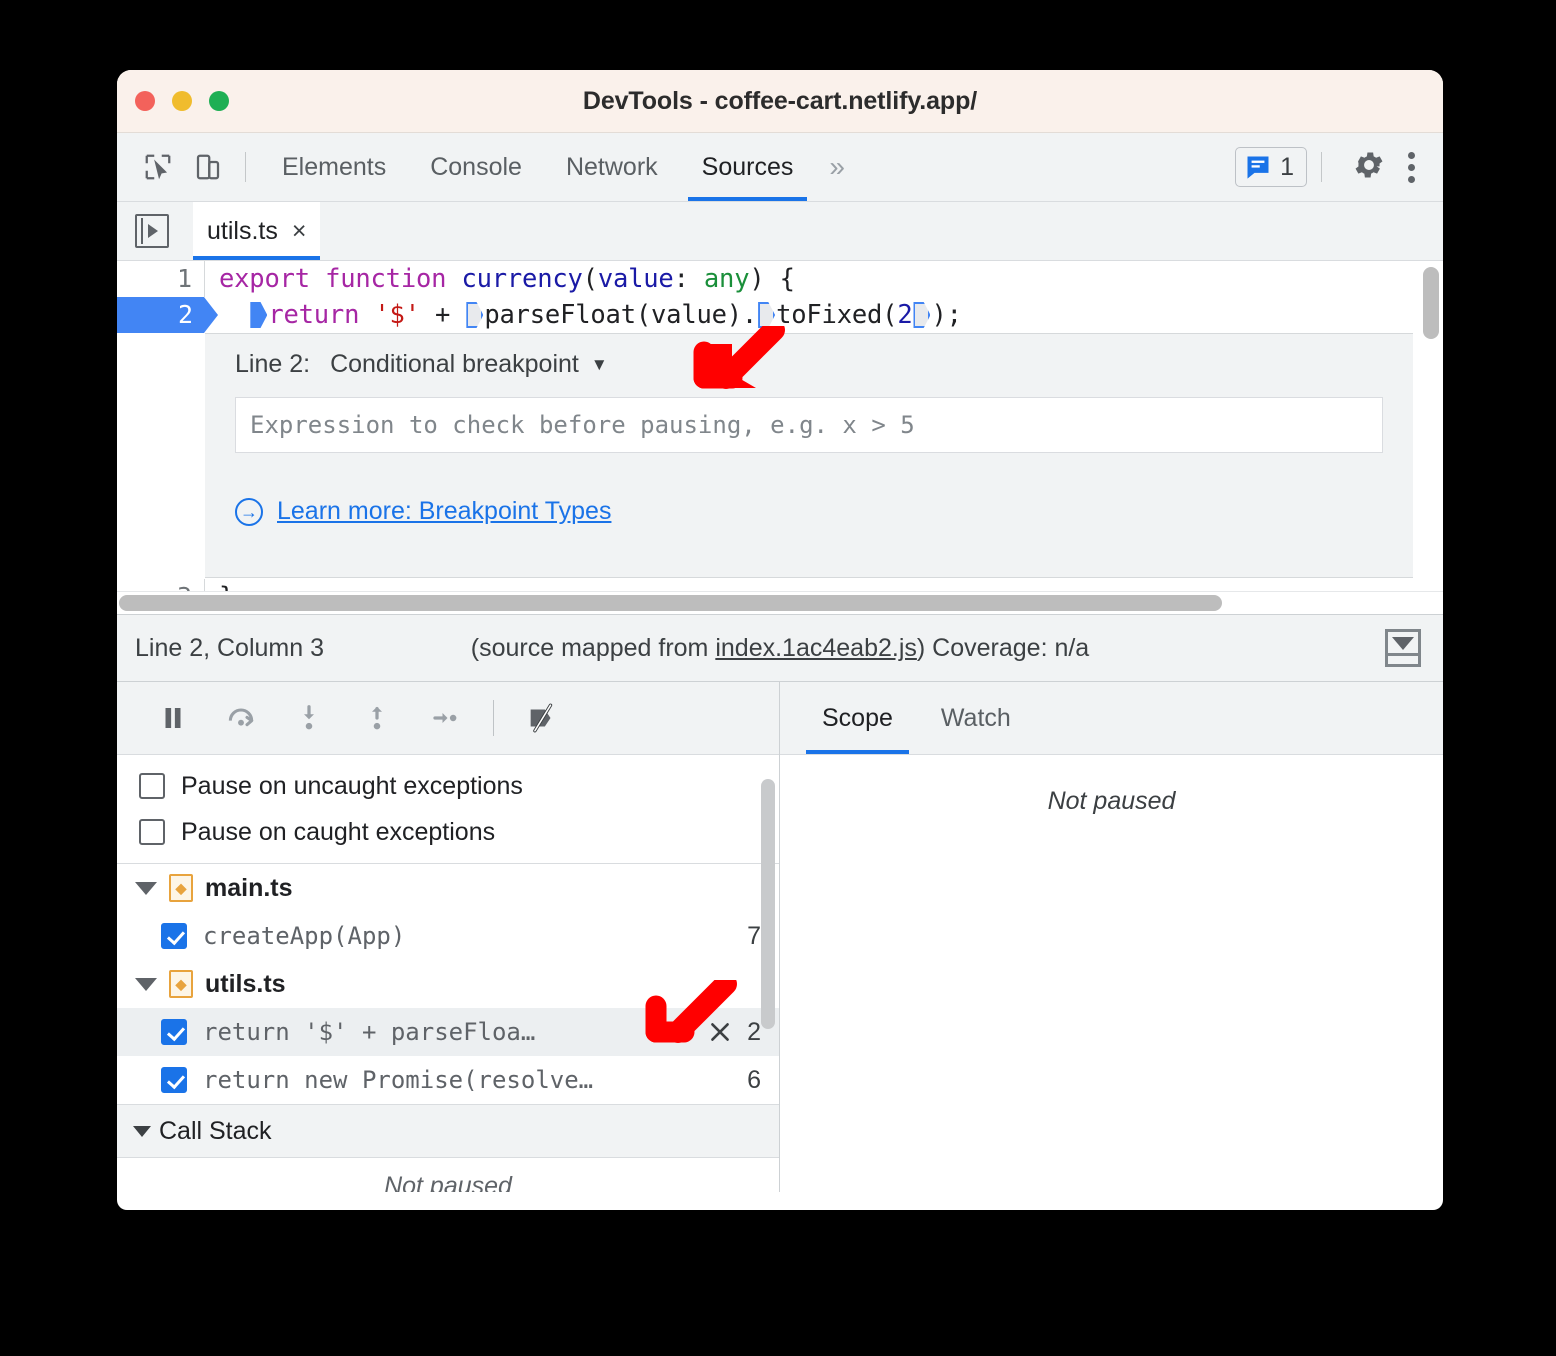 The height and width of the screenshot is (1356, 1556). What do you see at coordinates (219, 101) in the screenshot?
I see `maximize-window-button` at bounding box center [219, 101].